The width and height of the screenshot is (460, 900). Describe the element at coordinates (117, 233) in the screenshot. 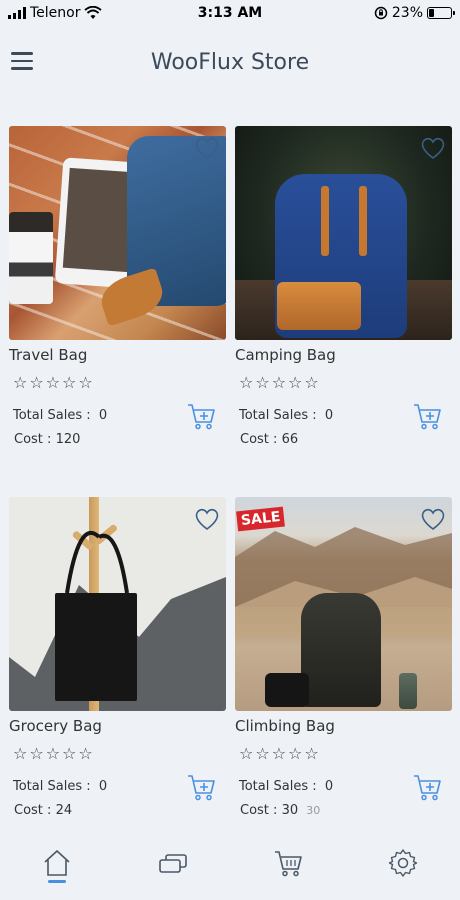

I see `product-image-travel-bag` at that location.